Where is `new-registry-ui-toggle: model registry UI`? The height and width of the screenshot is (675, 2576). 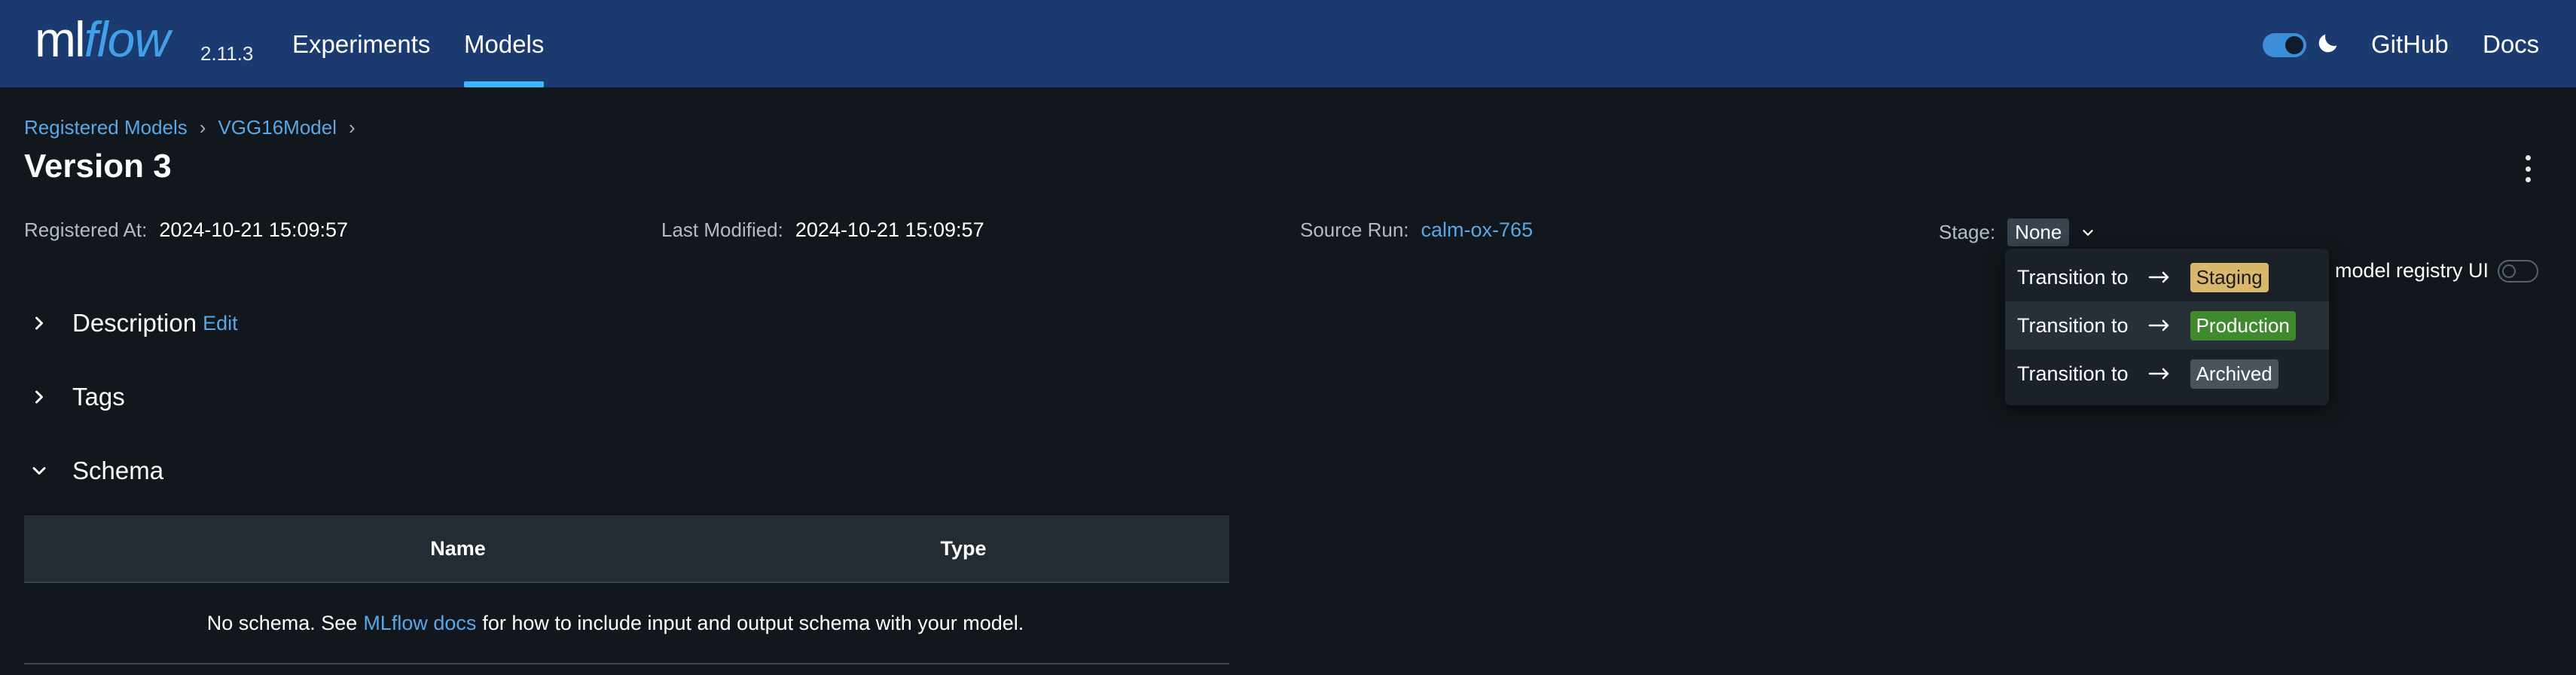
new-registry-ui-toggle: model registry UI is located at coordinates (2437, 271).